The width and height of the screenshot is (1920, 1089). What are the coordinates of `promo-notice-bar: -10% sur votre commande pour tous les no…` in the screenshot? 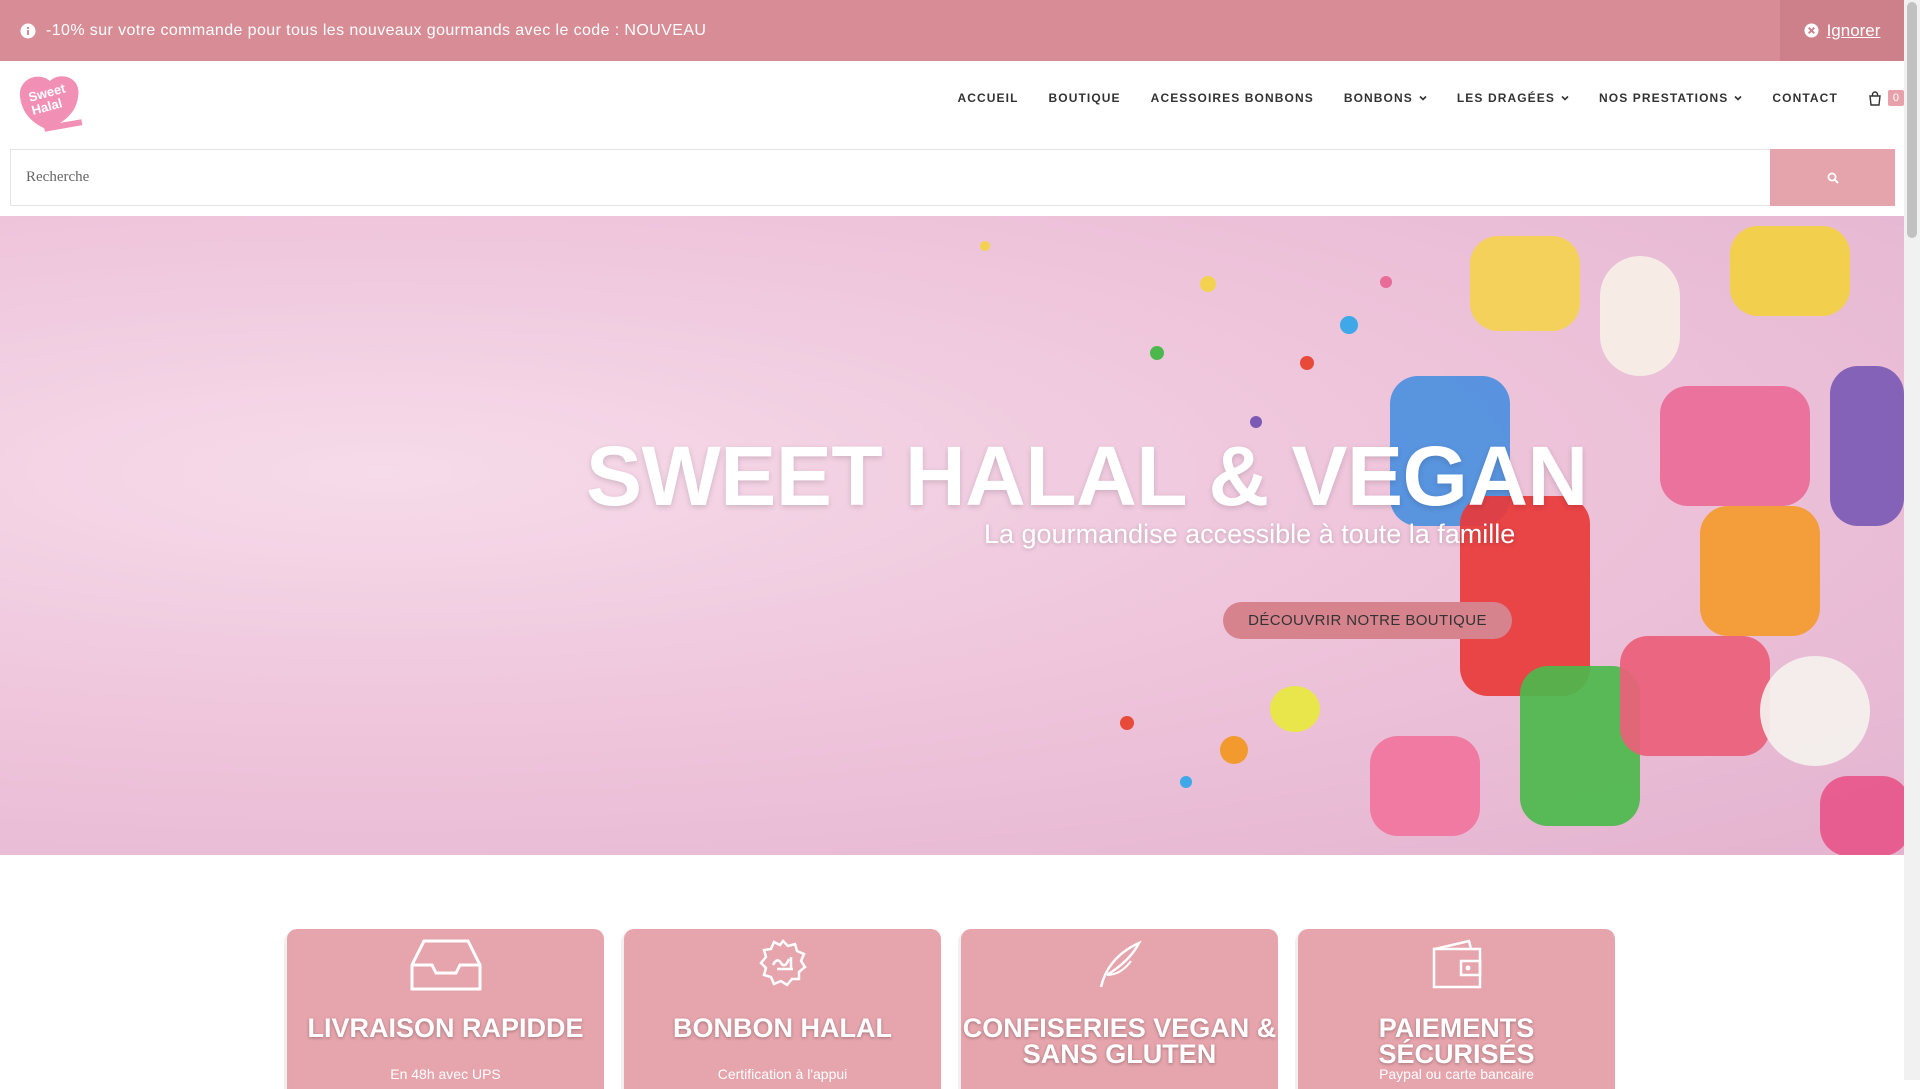 It's located at (952, 30).